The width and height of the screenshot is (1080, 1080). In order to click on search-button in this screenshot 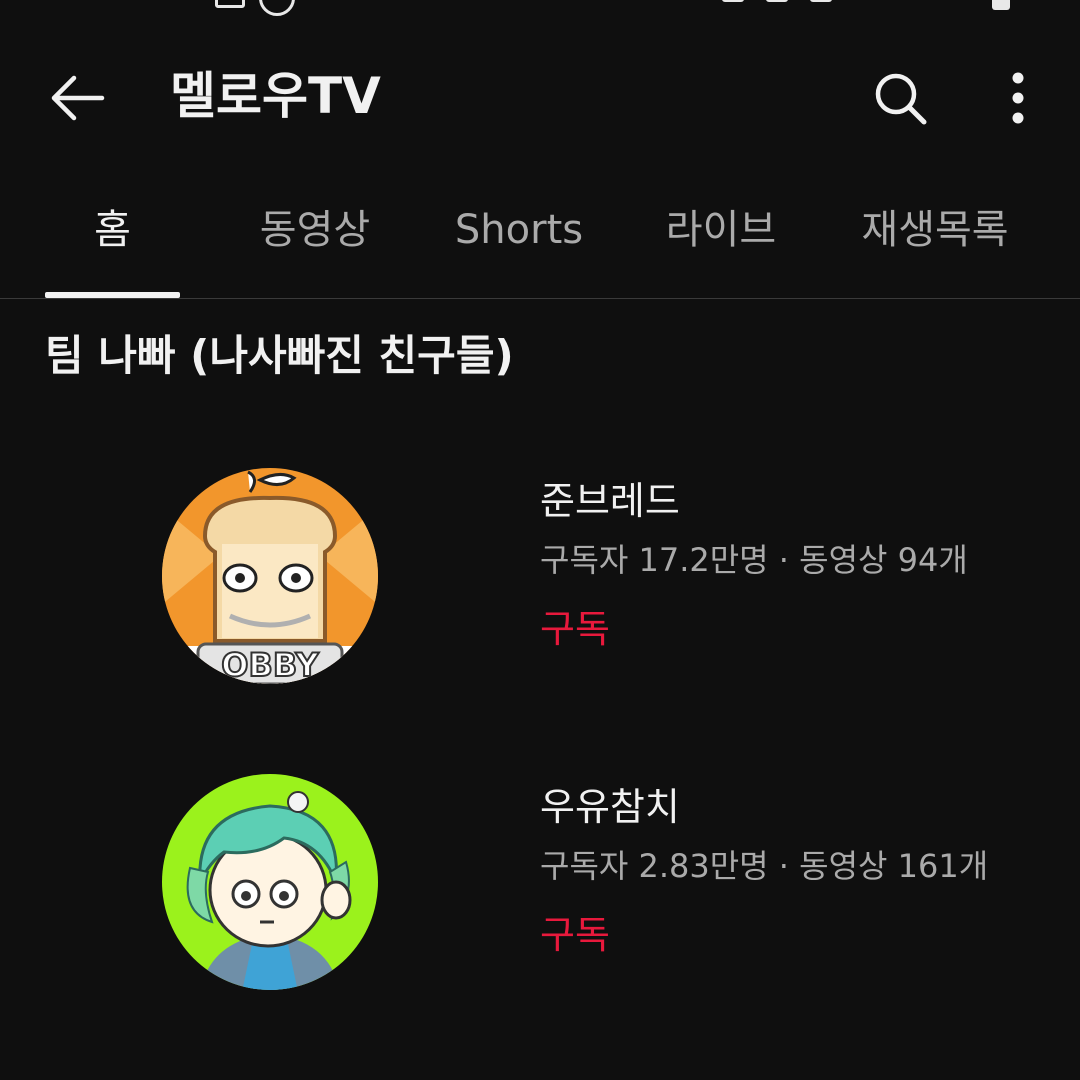, I will do `click(900, 98)`.